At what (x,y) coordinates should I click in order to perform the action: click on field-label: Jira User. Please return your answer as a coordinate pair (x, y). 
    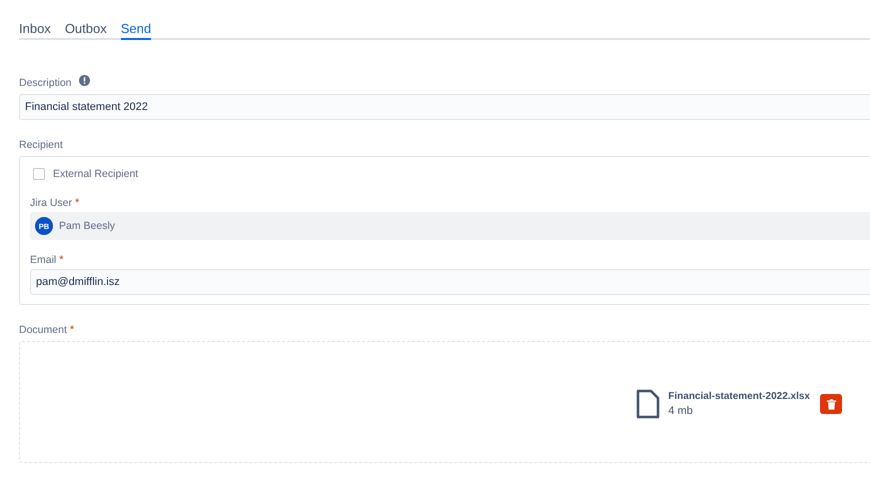
    Looking at the image, I should click on (51, 203).